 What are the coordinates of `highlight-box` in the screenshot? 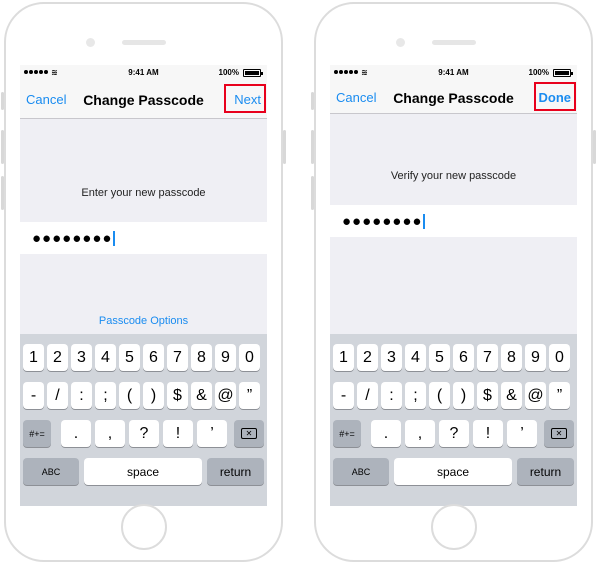 It's located at (245, 98).